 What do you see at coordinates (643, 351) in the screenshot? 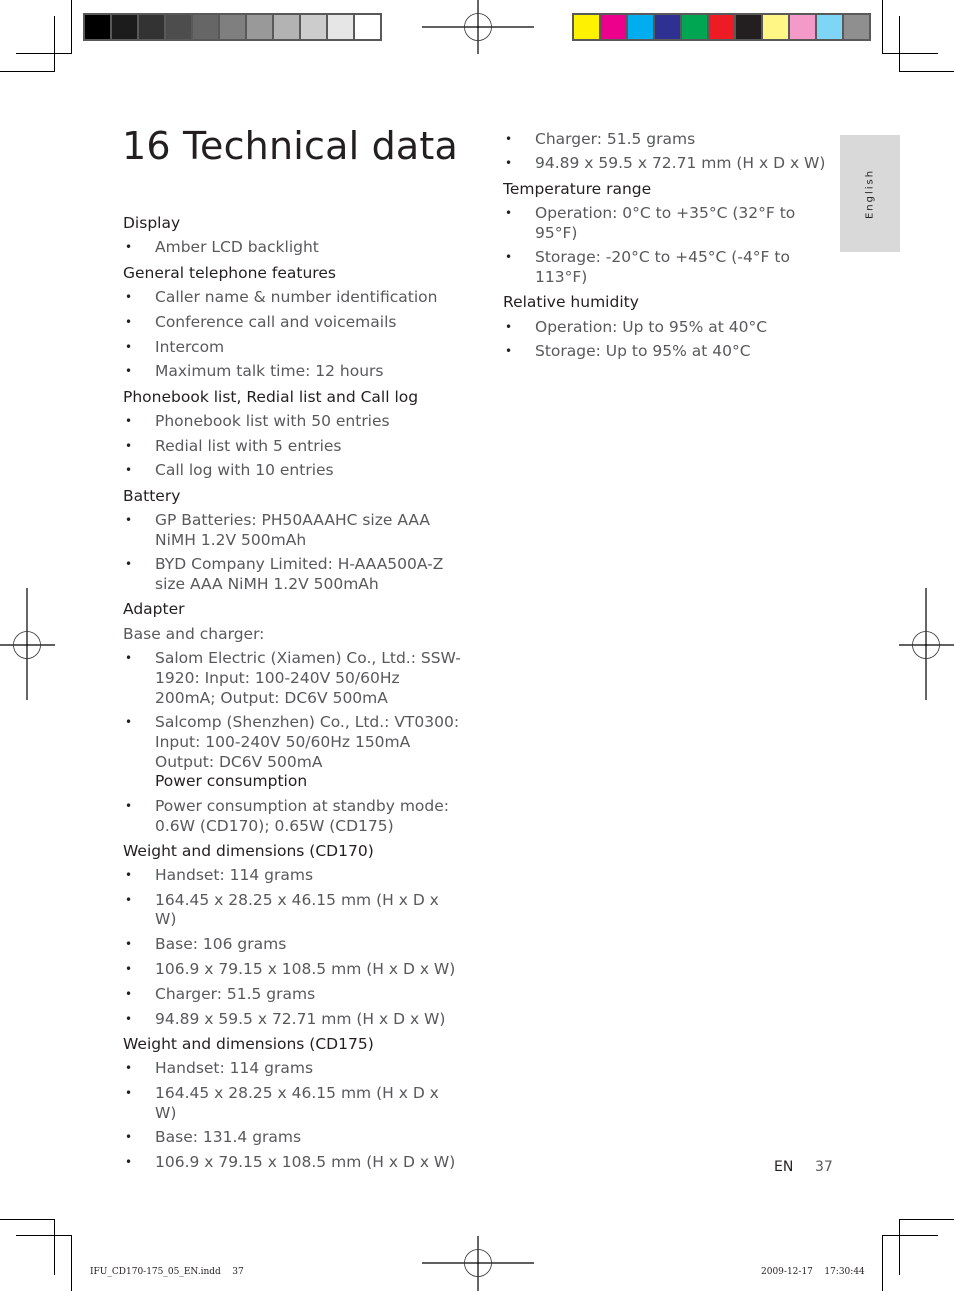
I see `list-item-text: Storage: Up to 95% at 40°C` at bounding box center [643, 351].